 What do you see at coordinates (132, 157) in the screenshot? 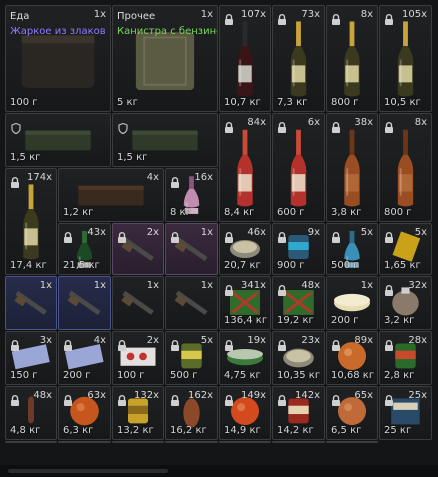
I see `item-weight: 1,5 кг` at bounding box center [132, 157].